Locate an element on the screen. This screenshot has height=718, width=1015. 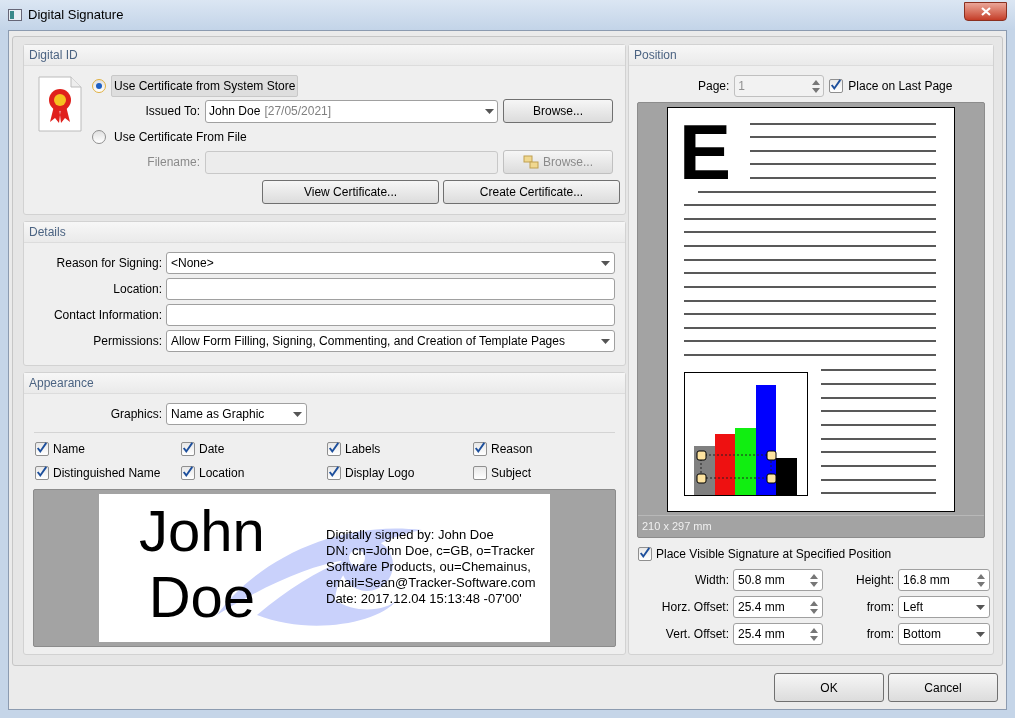
field-label: Graphics: is located at coordinates (135, 414).